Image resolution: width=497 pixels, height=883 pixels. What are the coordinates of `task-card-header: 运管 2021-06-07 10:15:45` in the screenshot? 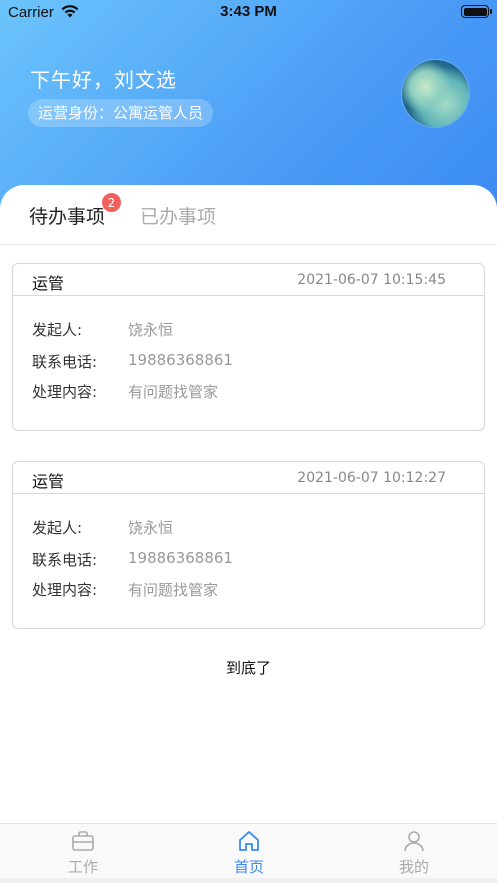 It's located at (248, 280).